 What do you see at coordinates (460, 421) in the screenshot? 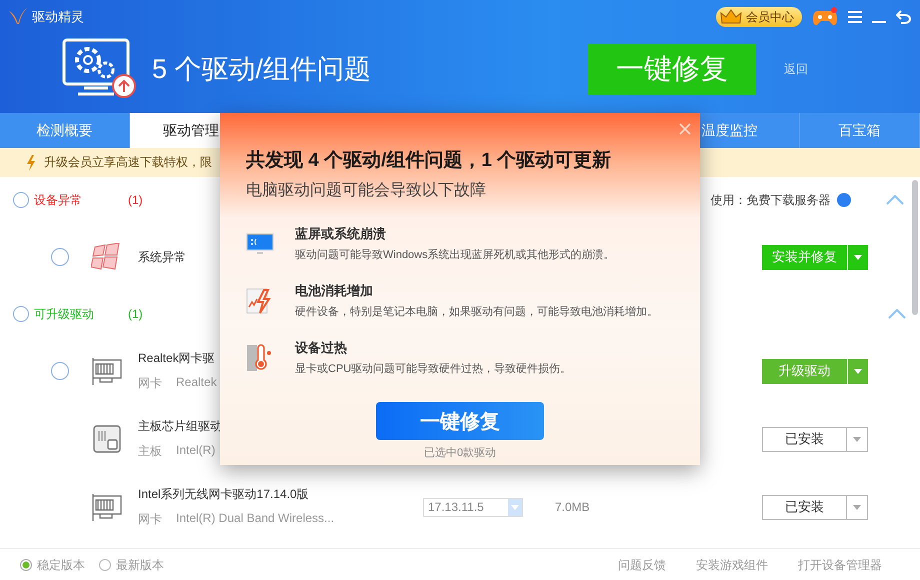
I see `dialog-fix-button: 一键修复` at bounding box center [460, 421].